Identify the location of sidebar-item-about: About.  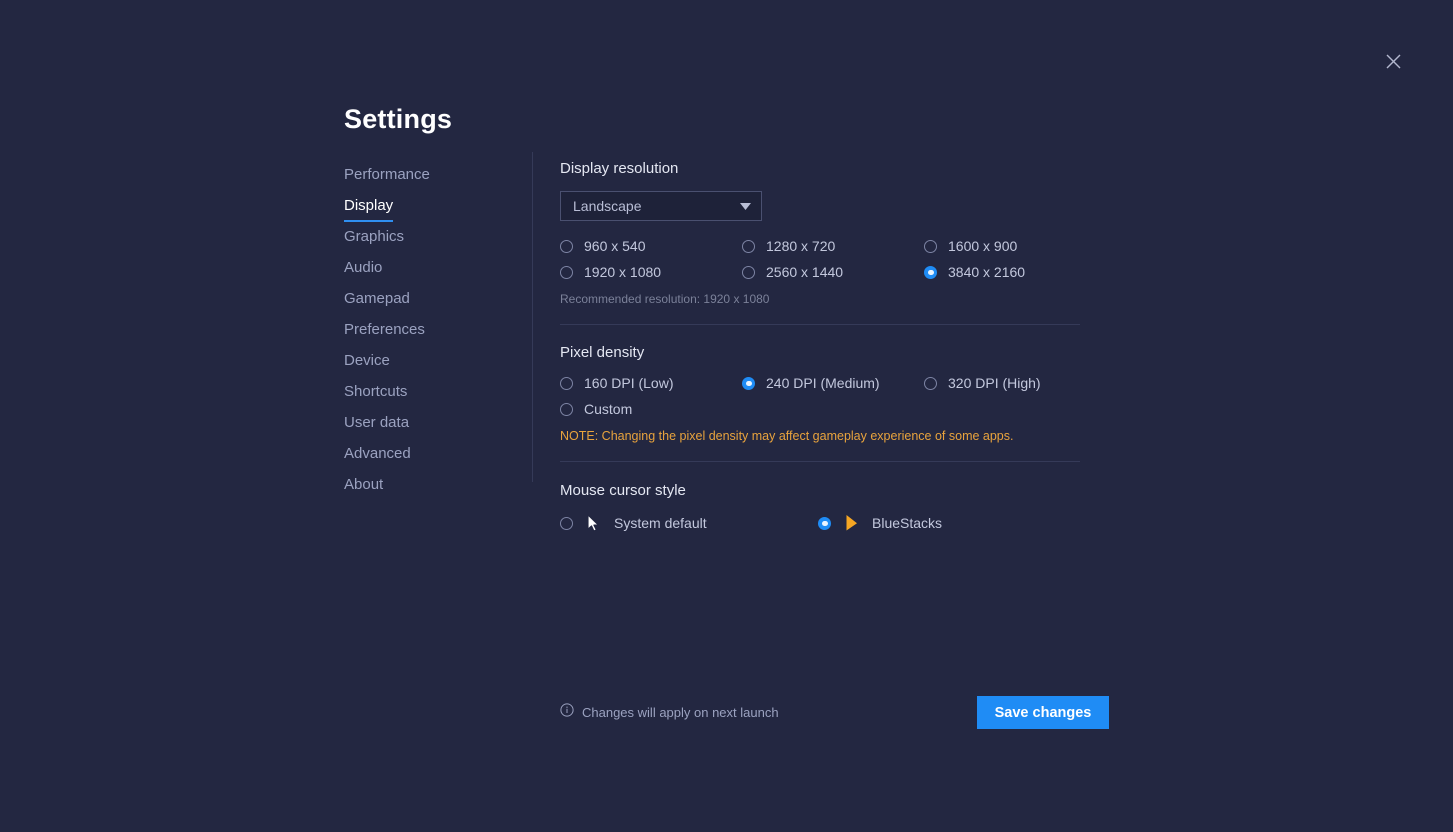
(429, 489).